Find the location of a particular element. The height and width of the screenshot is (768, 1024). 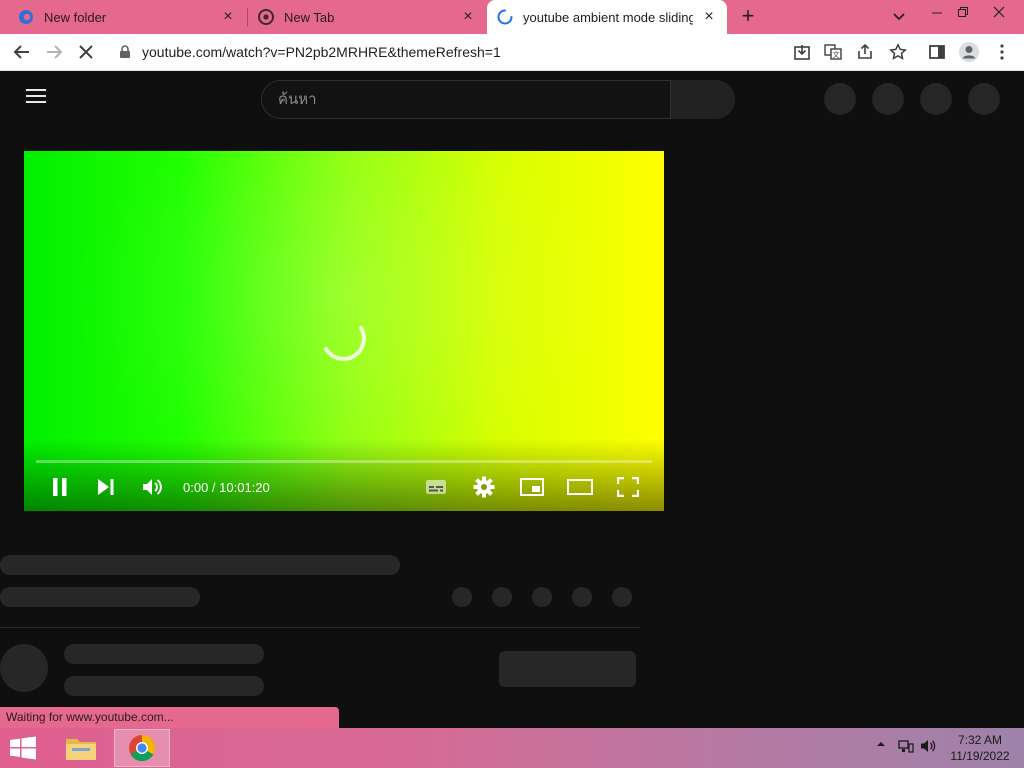

file-explorer-icon is located at coordinates (81, 748).